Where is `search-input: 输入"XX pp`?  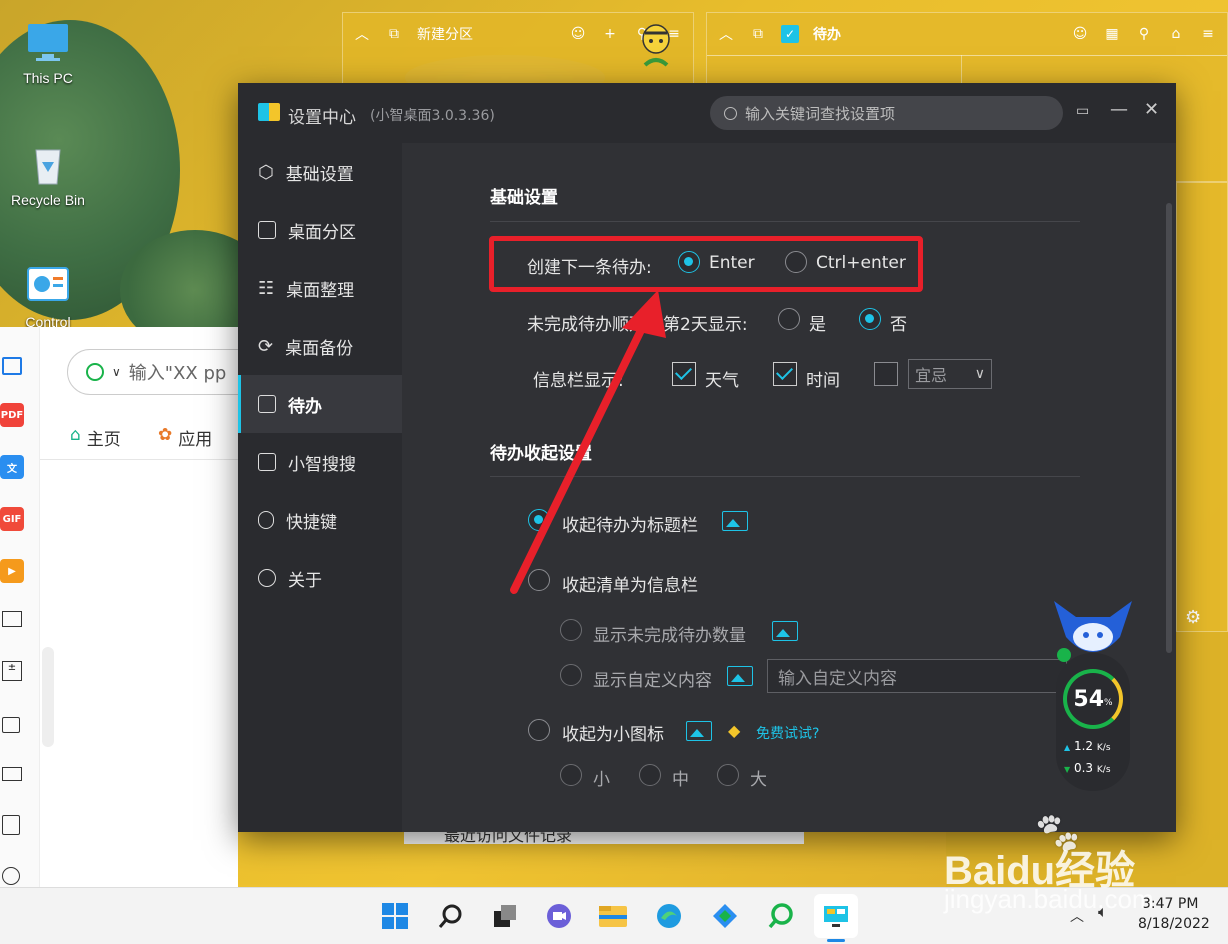 search-input: 输入"XX pp is located at coordinates (178, 372).